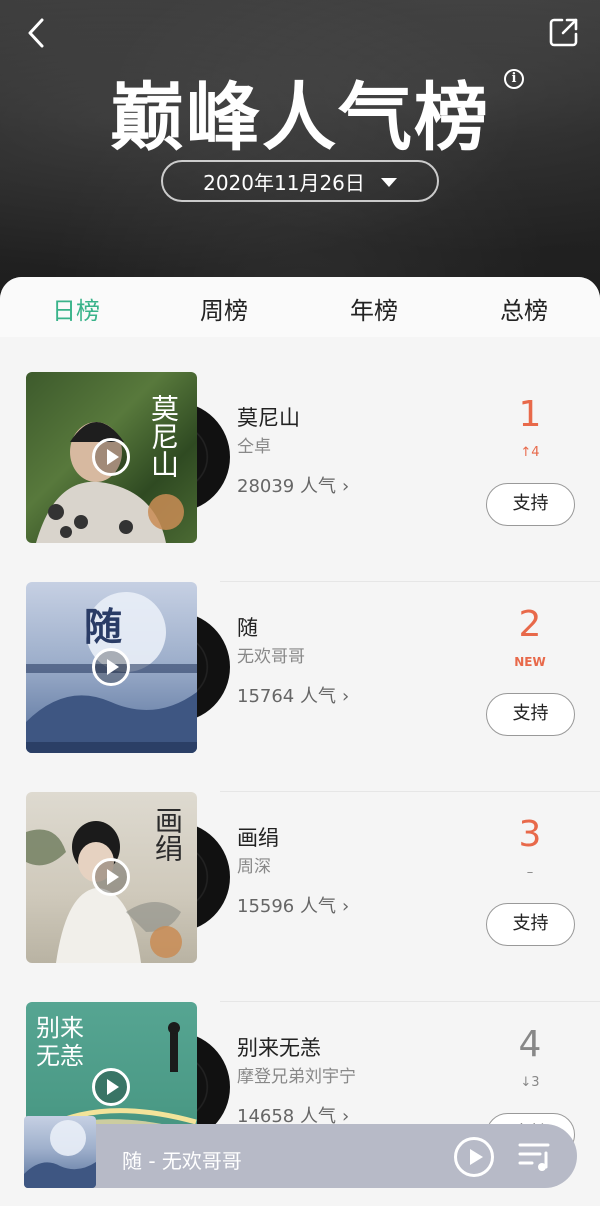 This screenshot has width=600, height=1206. I want to click on play-button, so click(474, 1157).